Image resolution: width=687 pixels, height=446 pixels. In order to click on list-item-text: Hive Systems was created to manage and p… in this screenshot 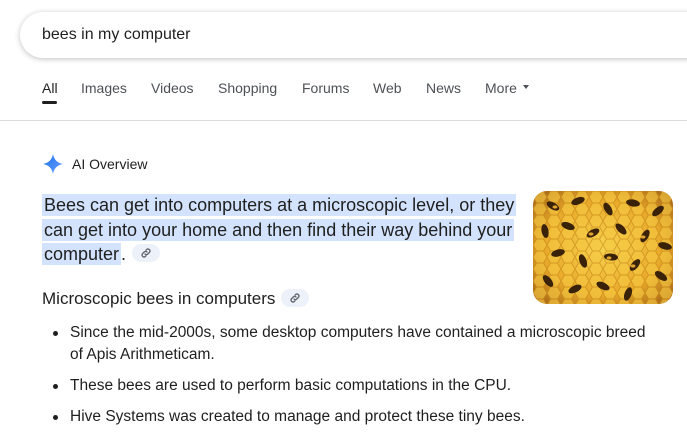, I will do `click(297, 416)`.